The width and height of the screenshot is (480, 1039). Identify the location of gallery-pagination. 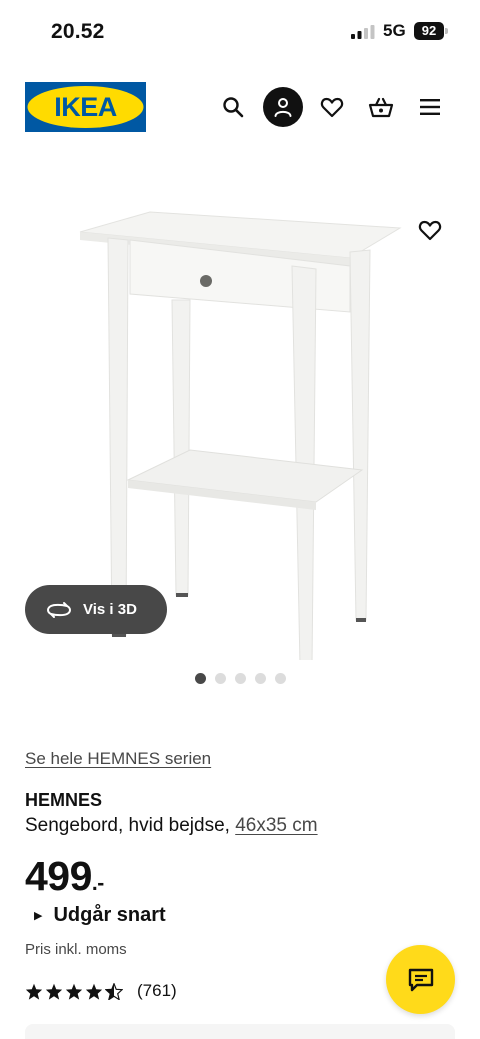
(240, 678).